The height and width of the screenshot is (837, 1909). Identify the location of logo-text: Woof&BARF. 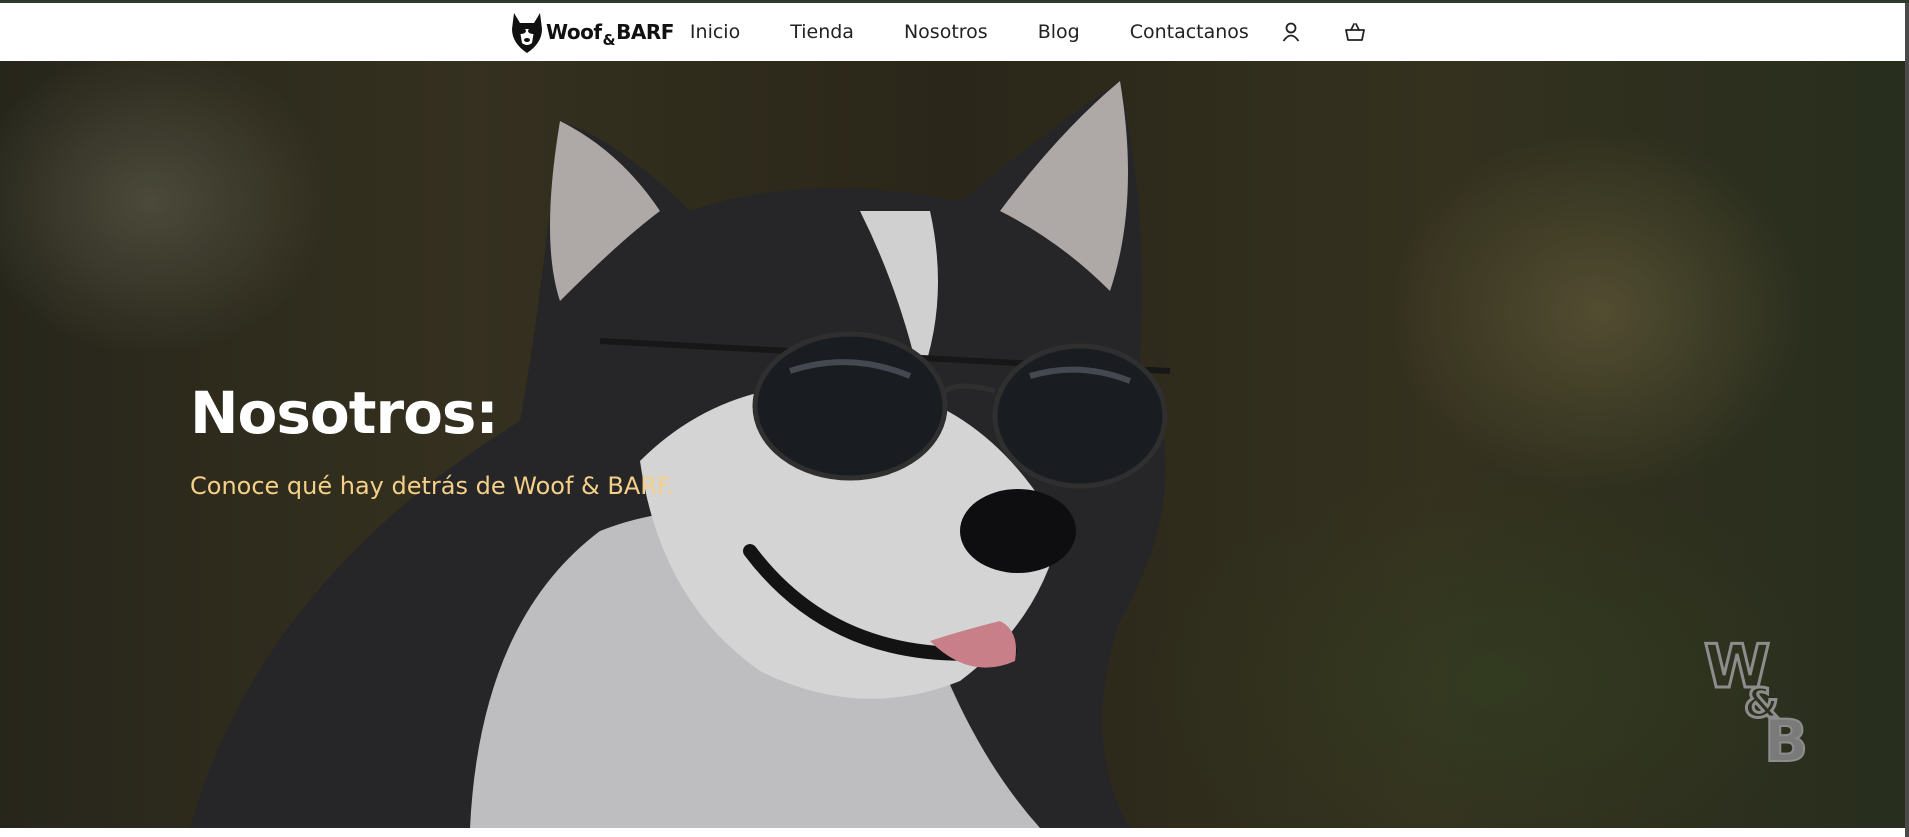
(610, 34).